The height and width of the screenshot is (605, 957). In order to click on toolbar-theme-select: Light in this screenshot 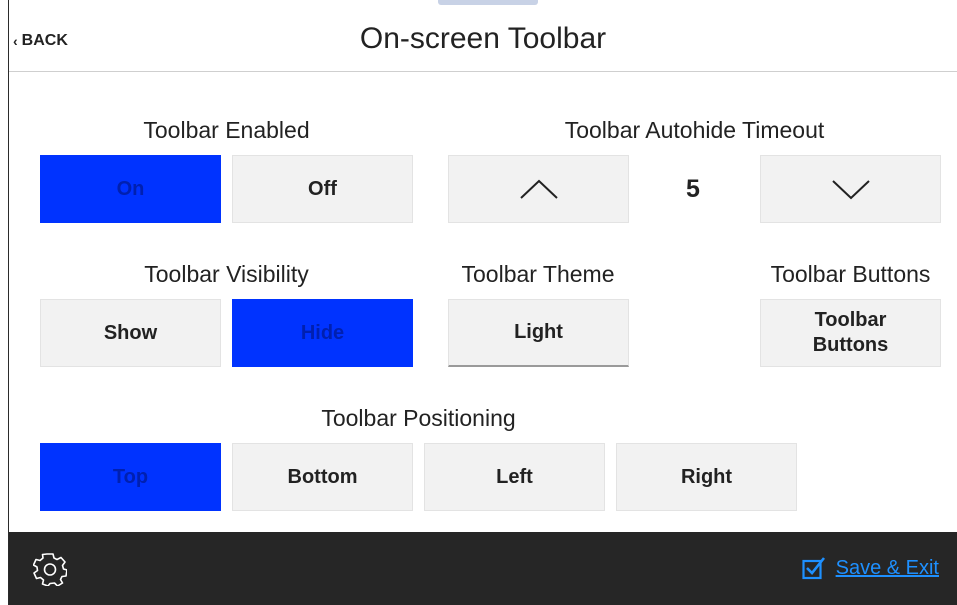, I will do `click(538, 333)`.